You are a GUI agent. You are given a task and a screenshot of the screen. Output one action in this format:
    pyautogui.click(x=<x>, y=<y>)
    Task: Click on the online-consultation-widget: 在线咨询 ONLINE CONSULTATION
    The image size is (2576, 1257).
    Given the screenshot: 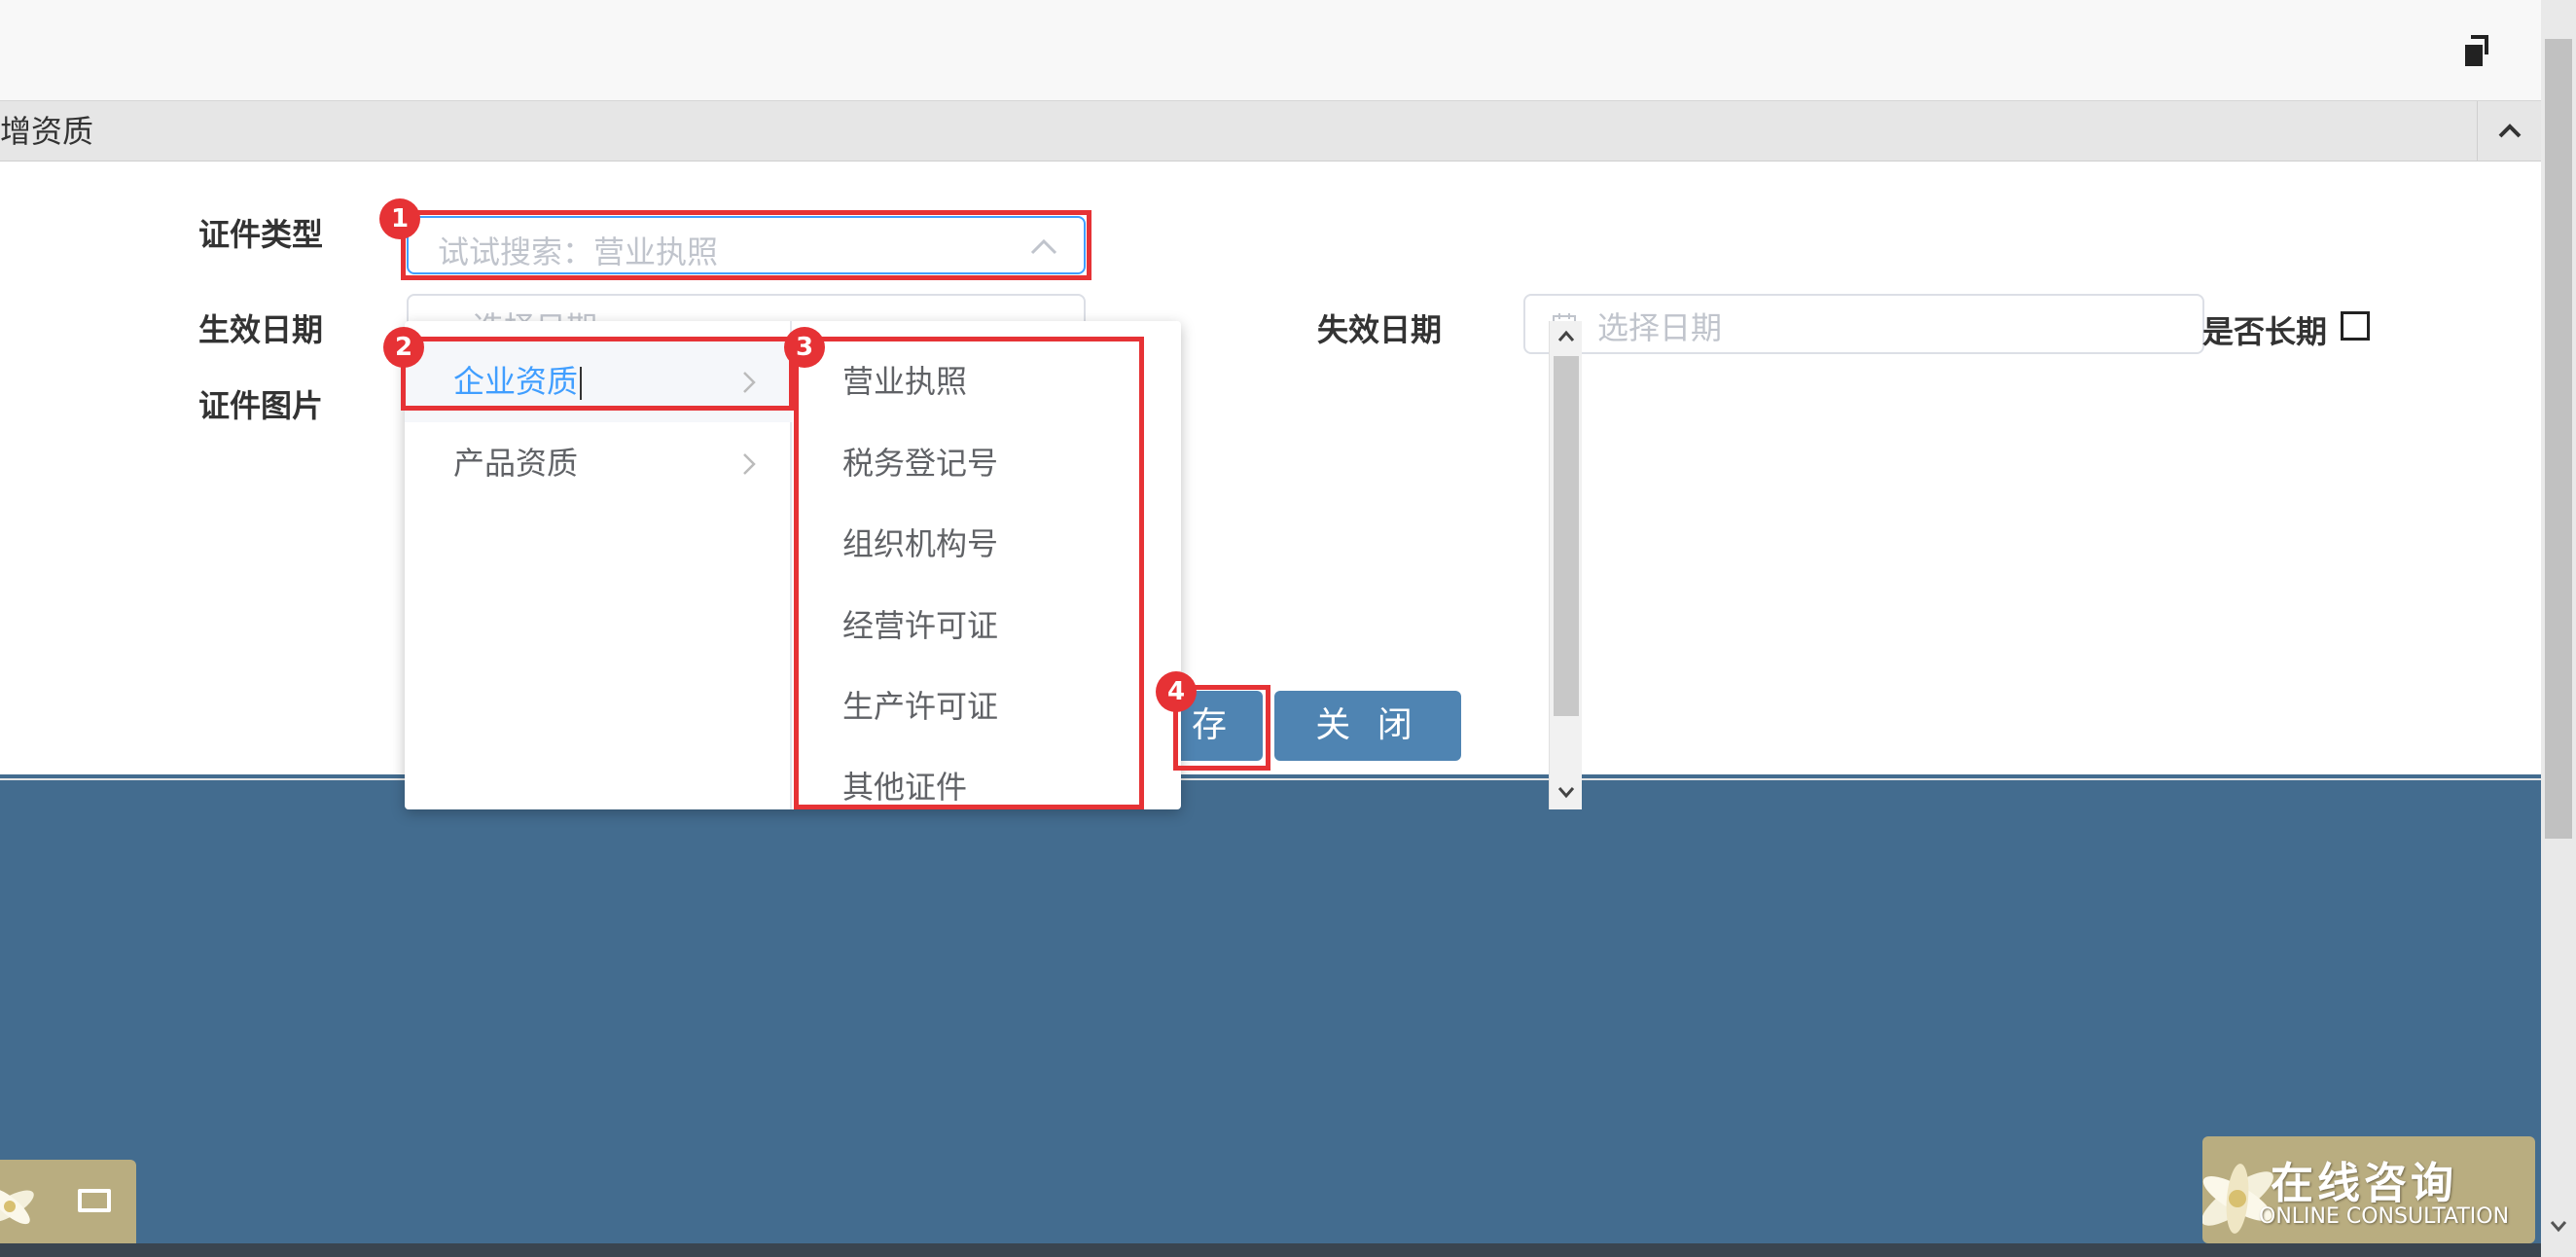 What is the action you would take?
    pyautogui.click(x=2368, y=1189)
    